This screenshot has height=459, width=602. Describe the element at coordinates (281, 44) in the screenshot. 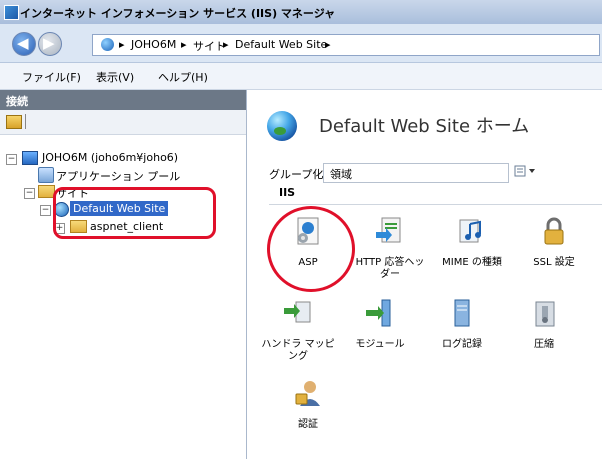

I see `breadcrumb-site: Default Web Site` at that location.